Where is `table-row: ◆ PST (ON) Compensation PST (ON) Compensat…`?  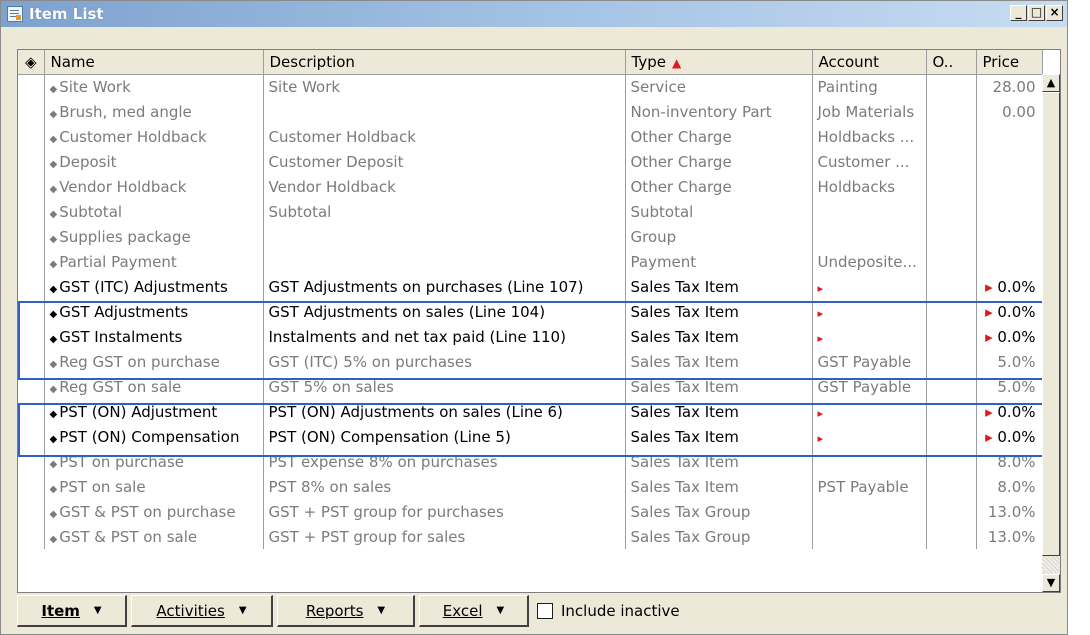
table-row: ◆ PST (ON) Compensation PST (ON) Compensat… is located at coordinates (530, 436).